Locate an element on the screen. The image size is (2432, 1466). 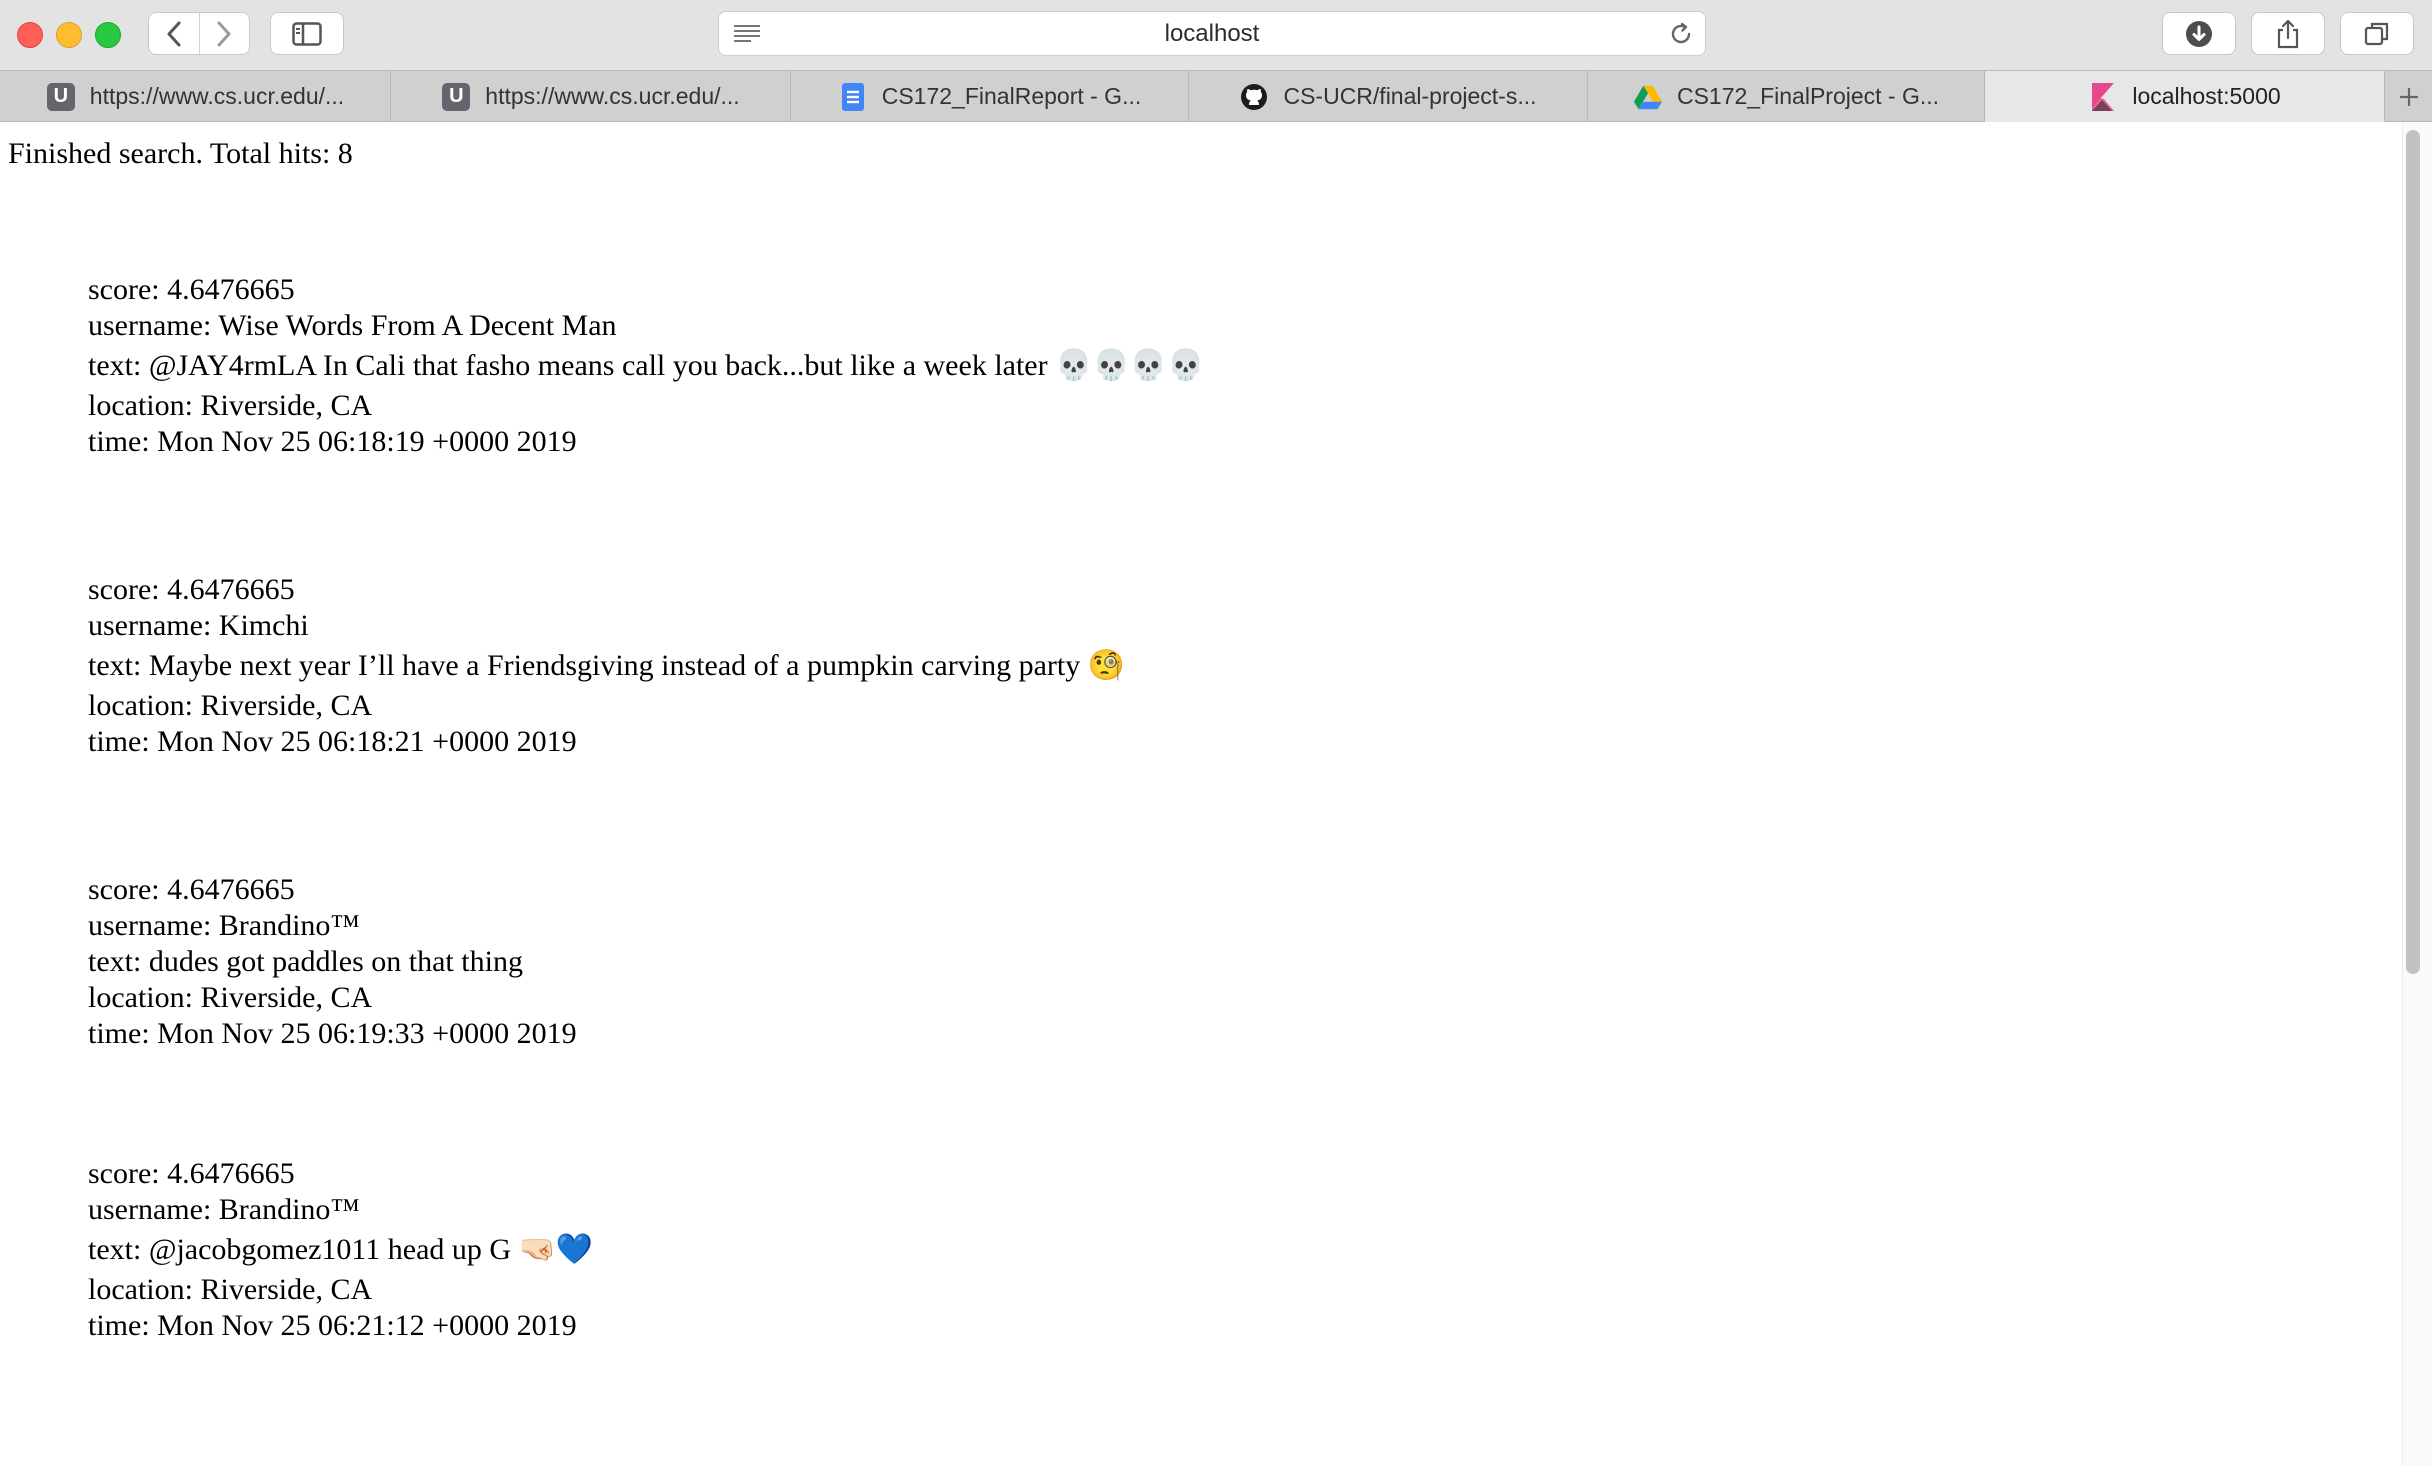
result-time: time: Mon Nov 25 06:18:21 +0000 2019 is located at coordinates (332, 741).